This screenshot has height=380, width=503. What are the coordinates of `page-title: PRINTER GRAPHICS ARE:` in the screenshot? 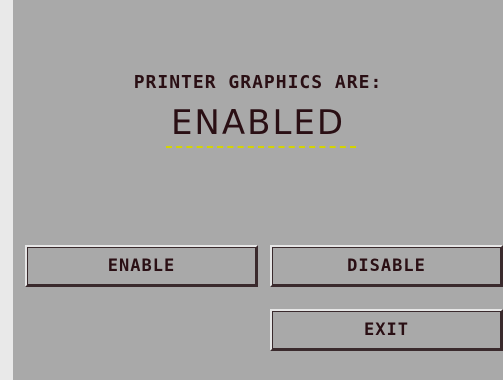 It's located at (258, 82).